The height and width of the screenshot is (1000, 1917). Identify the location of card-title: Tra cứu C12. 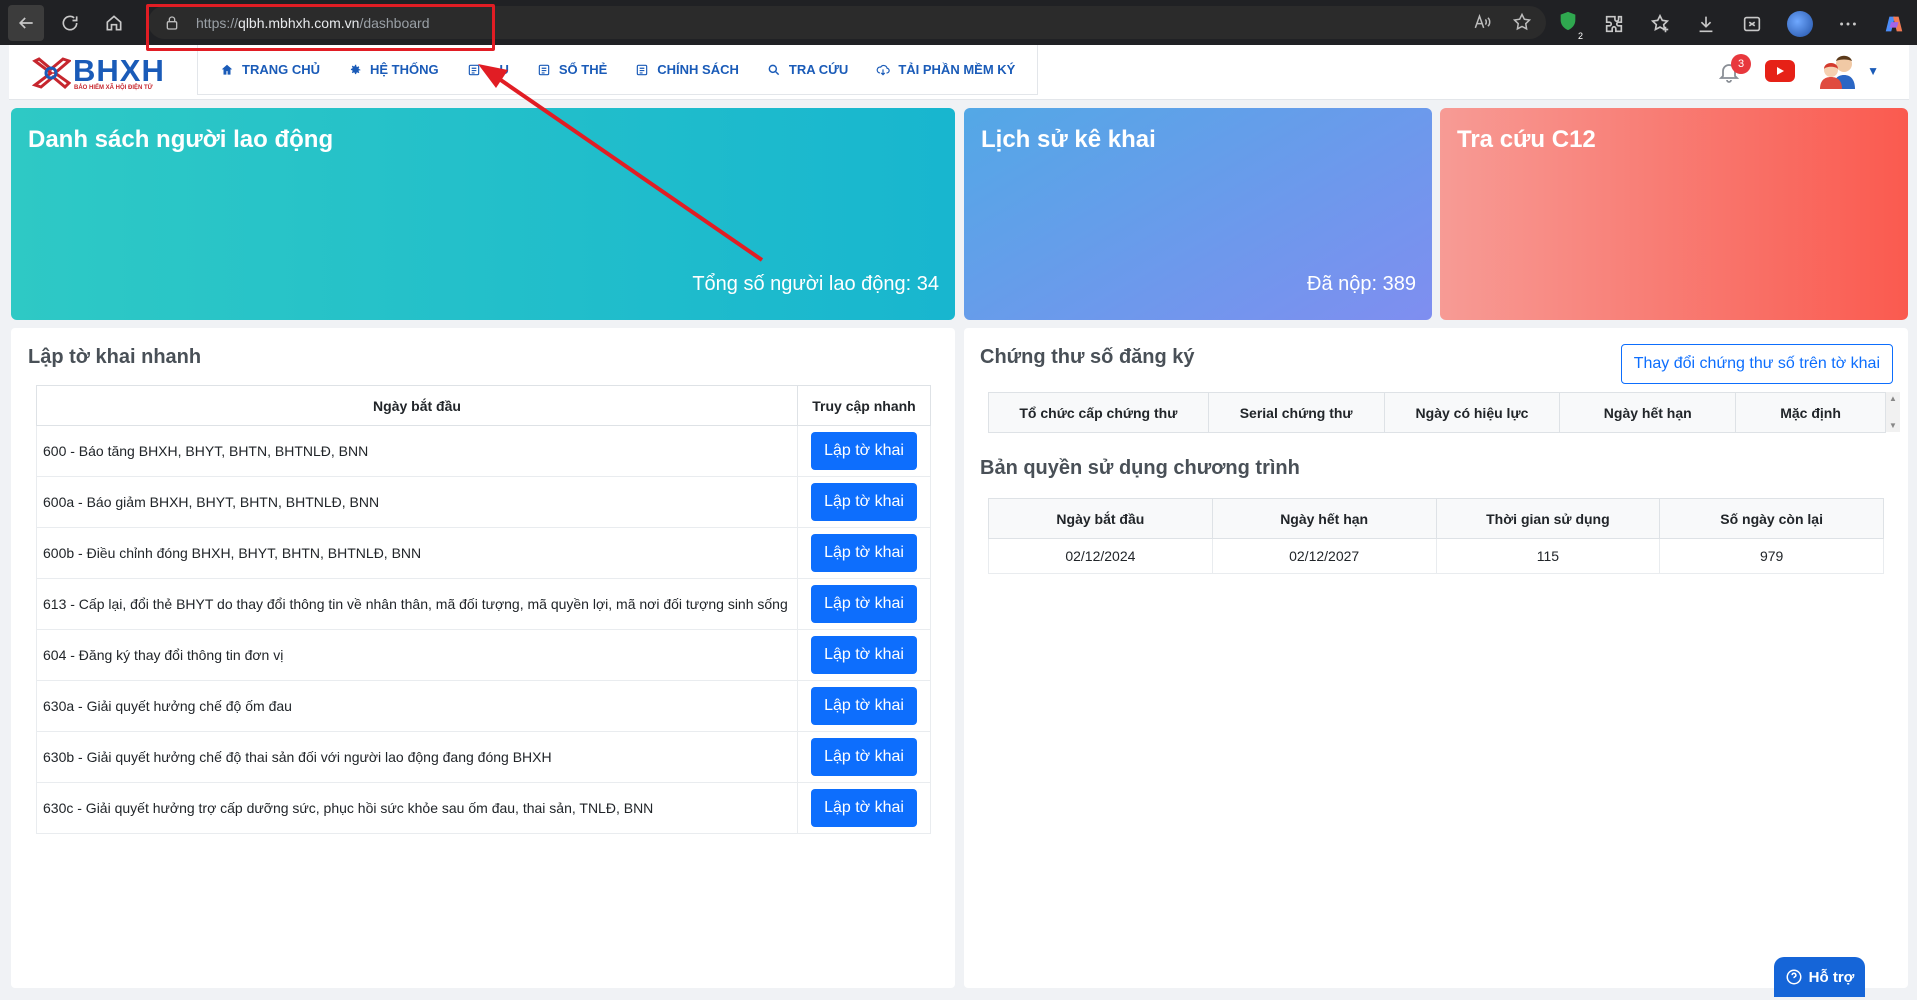
(1526, 139).